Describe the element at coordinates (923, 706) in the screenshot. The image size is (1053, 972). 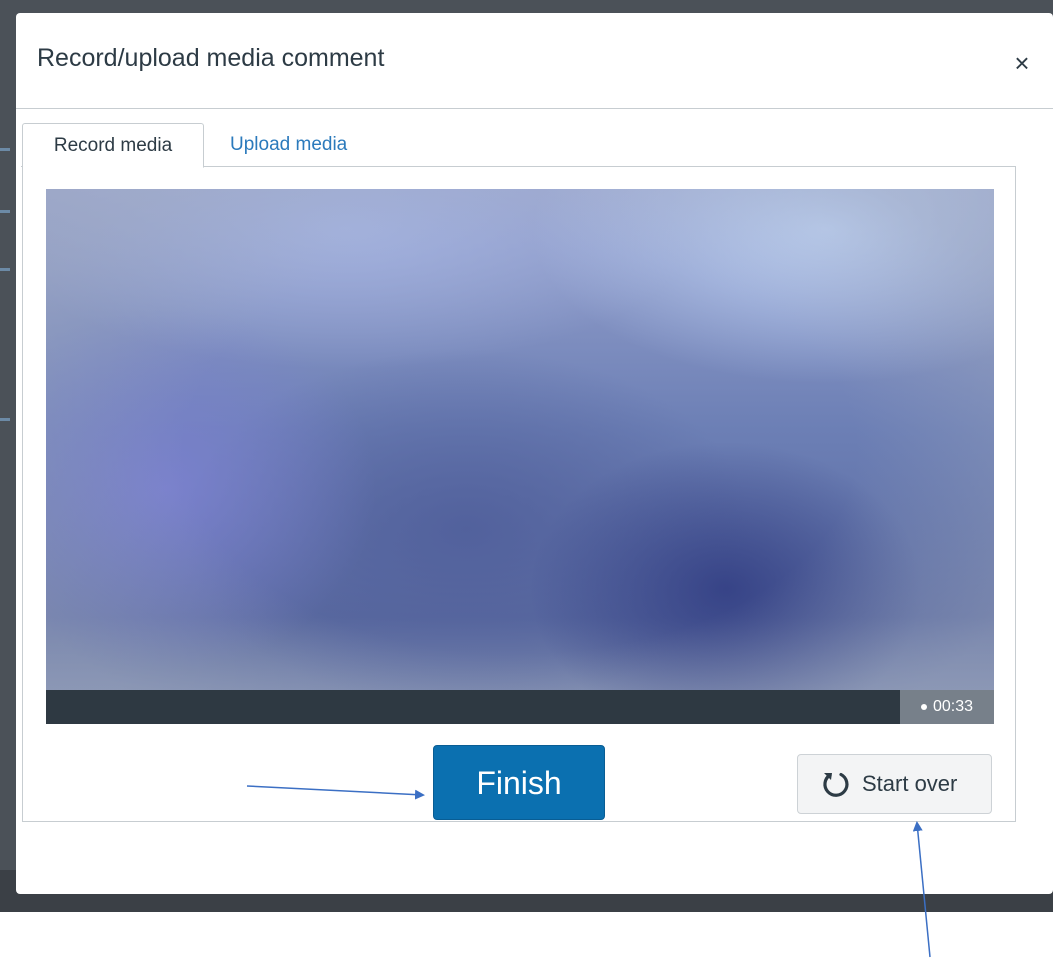
I see `recording-dot-icon` at that location.